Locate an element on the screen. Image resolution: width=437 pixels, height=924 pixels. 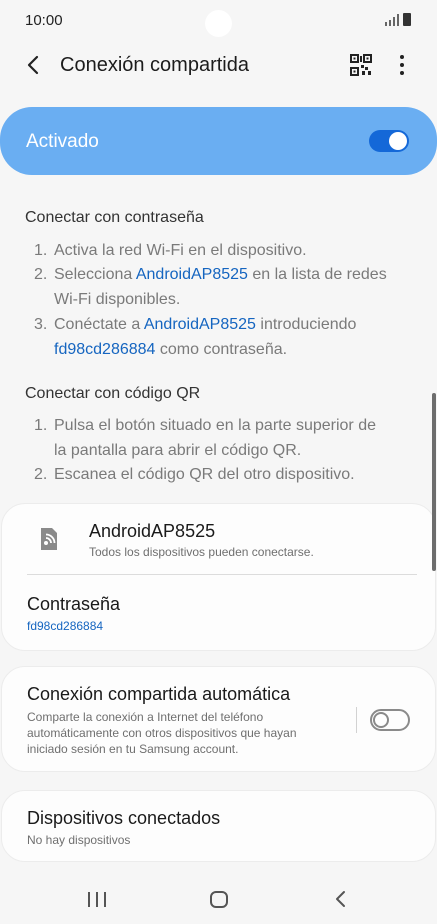
more-options-button is located at coordinates (402, 65).